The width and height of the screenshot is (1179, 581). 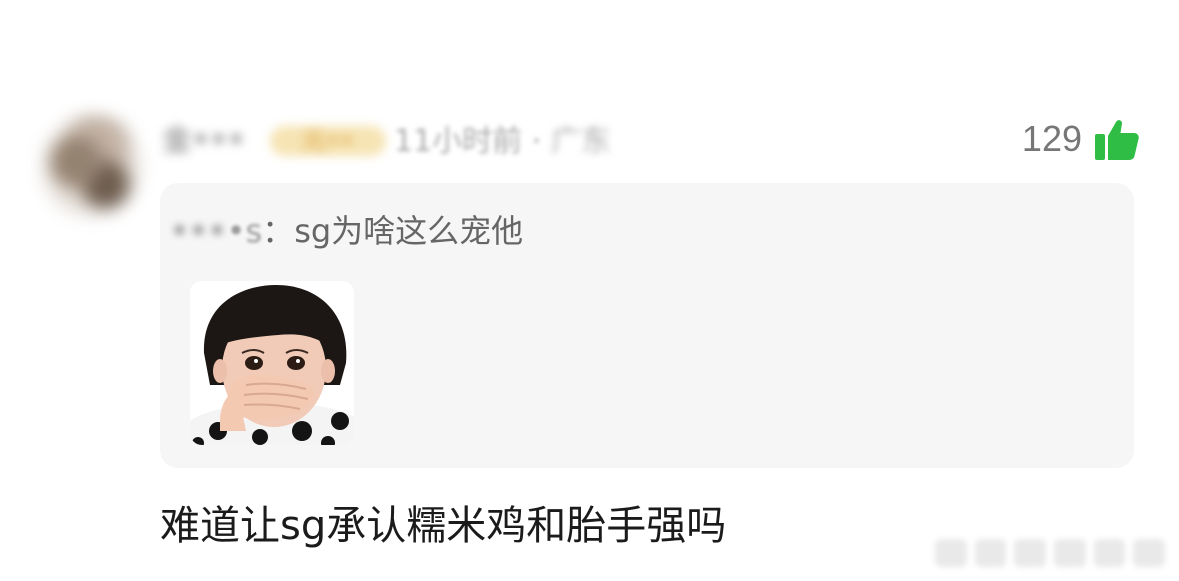 I want to click on timestamp: 11小时前, so click(x=458, y=141).